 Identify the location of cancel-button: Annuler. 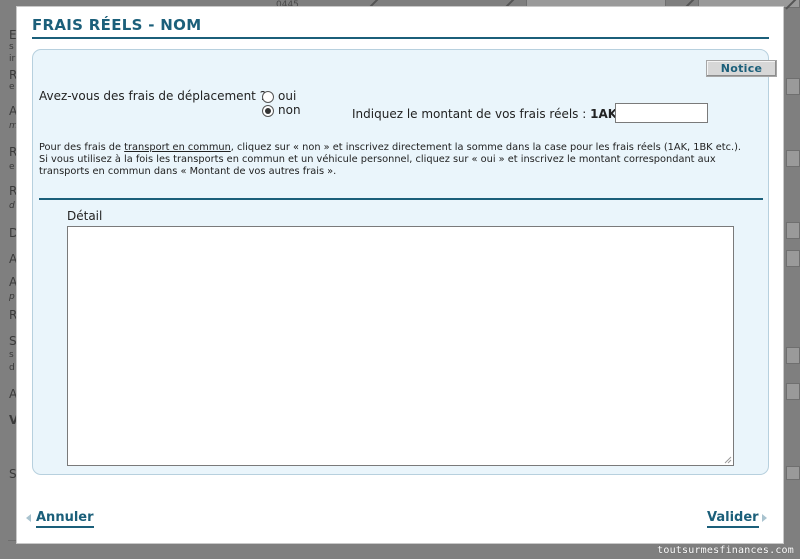
(65, 519).